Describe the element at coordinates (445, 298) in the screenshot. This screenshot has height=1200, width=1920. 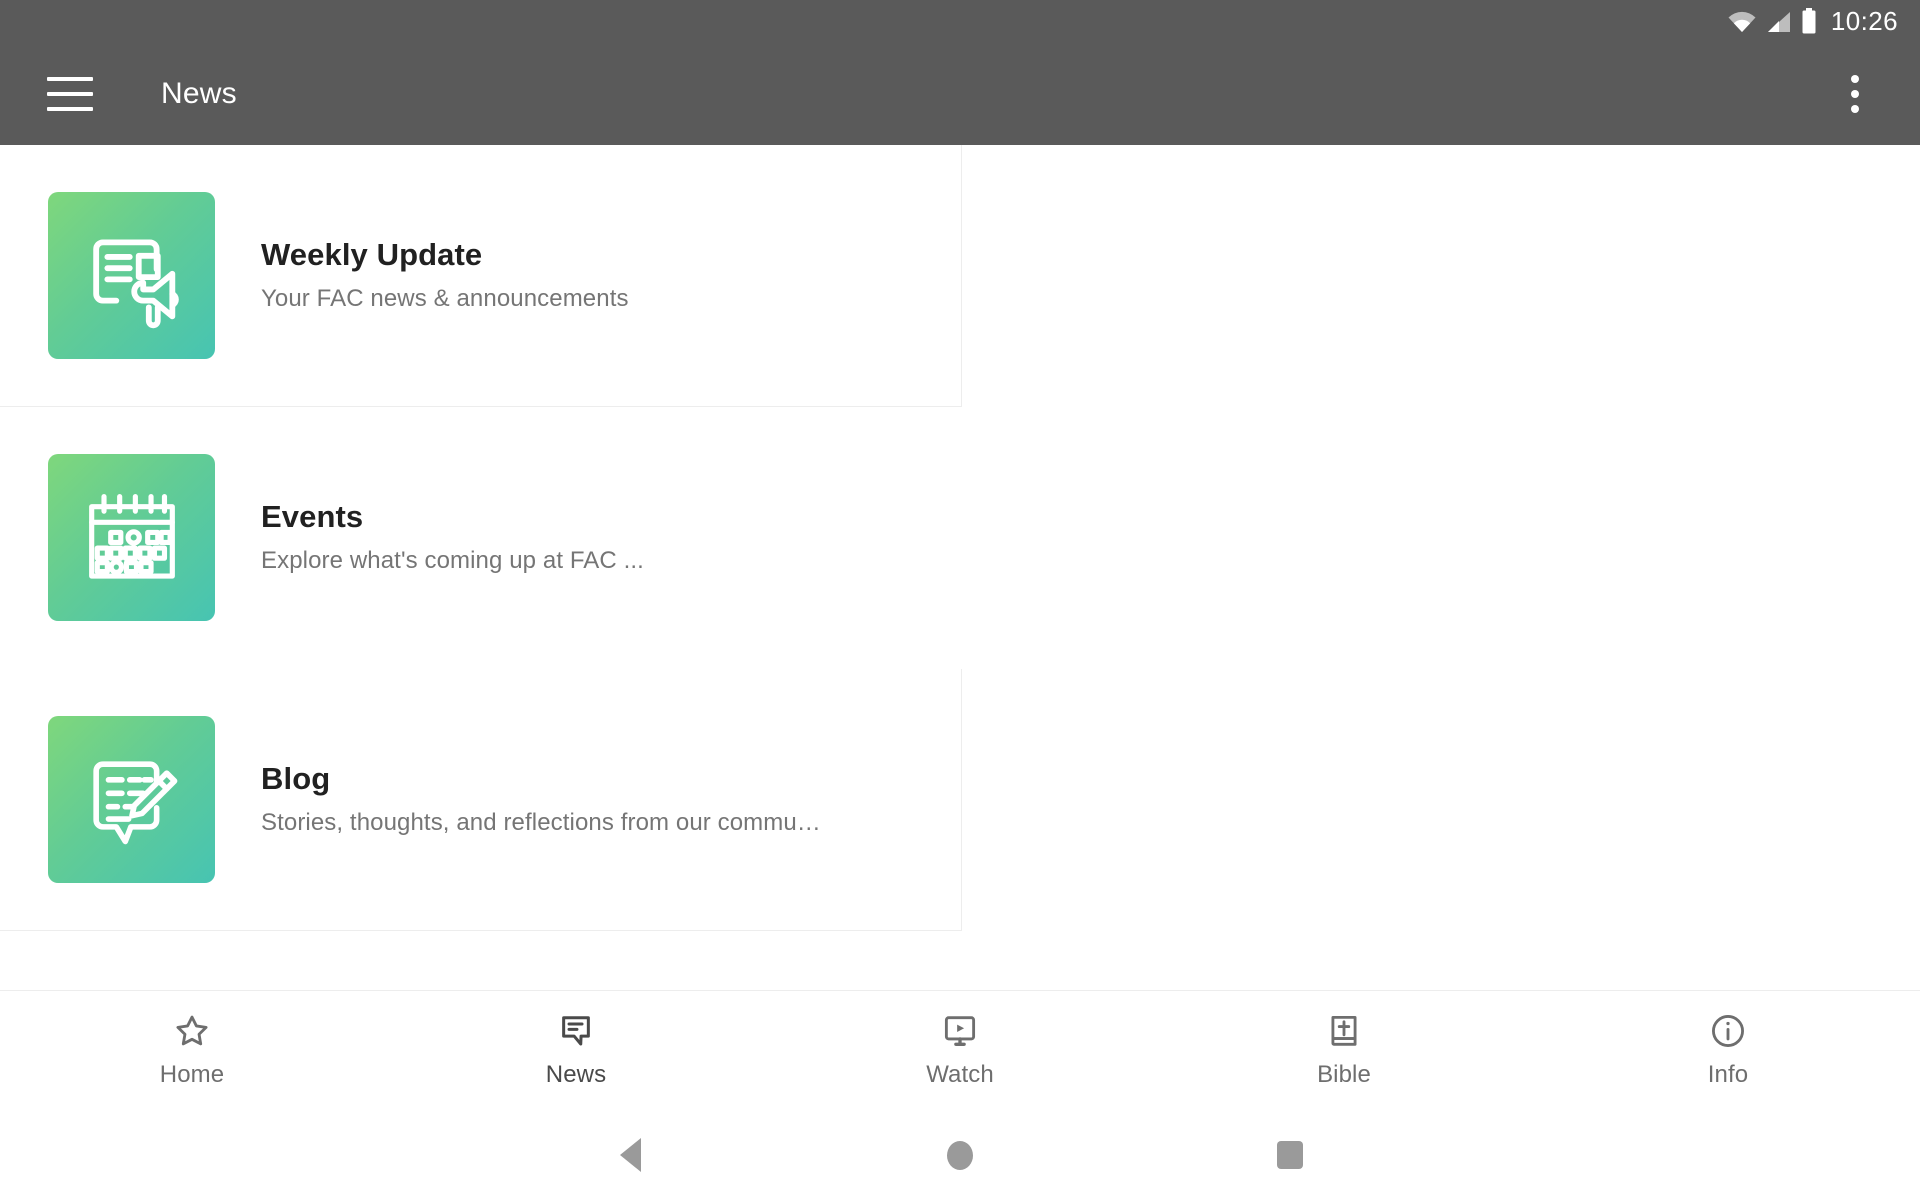
I see `news-item-subtitle: Your FAC news & announcements` at that location.